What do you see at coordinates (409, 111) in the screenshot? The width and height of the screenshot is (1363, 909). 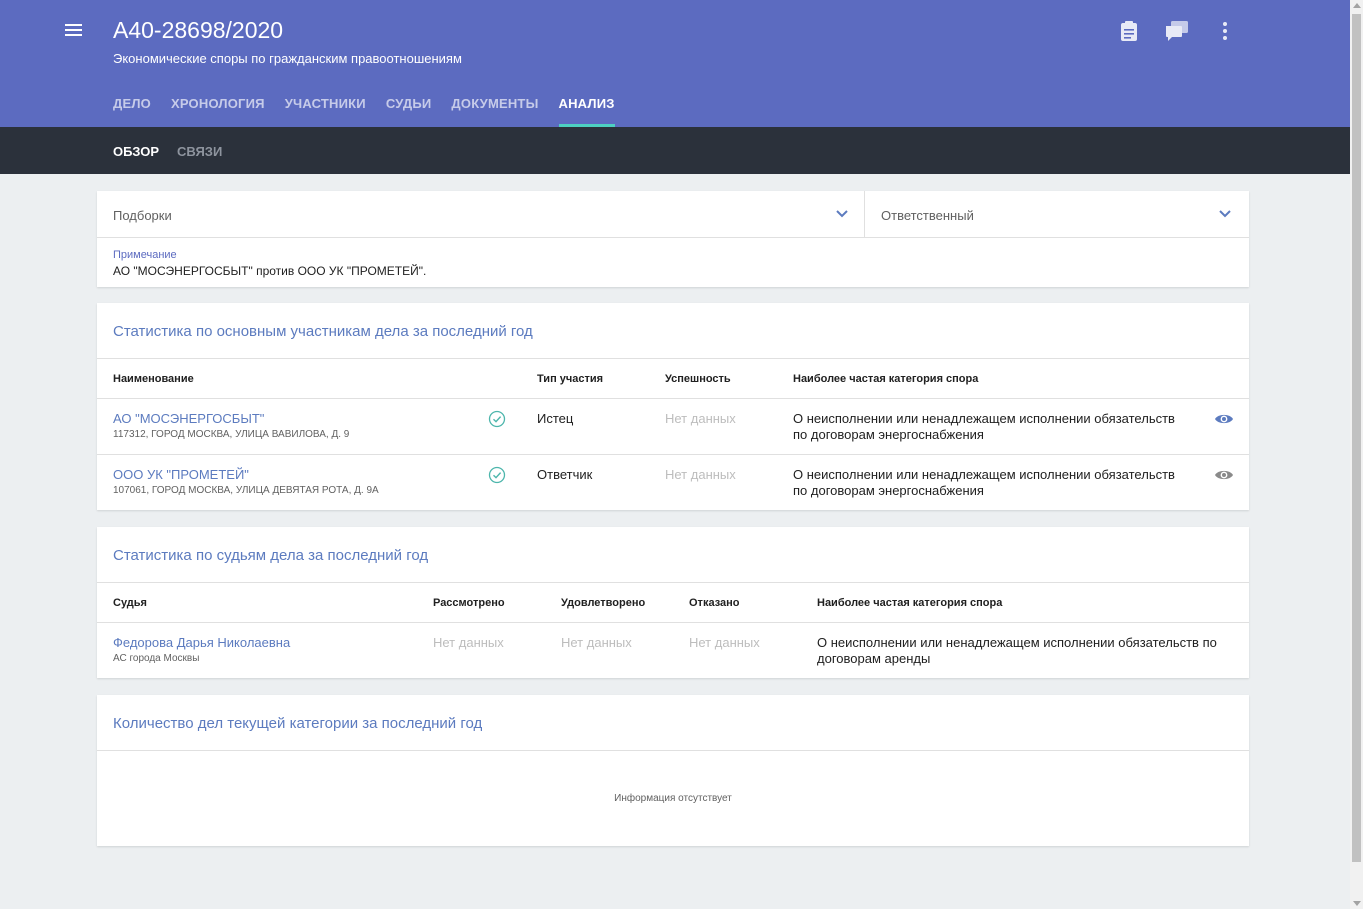 I see `tab-judges: СУДЬИ` at bounding box center [409, 111].